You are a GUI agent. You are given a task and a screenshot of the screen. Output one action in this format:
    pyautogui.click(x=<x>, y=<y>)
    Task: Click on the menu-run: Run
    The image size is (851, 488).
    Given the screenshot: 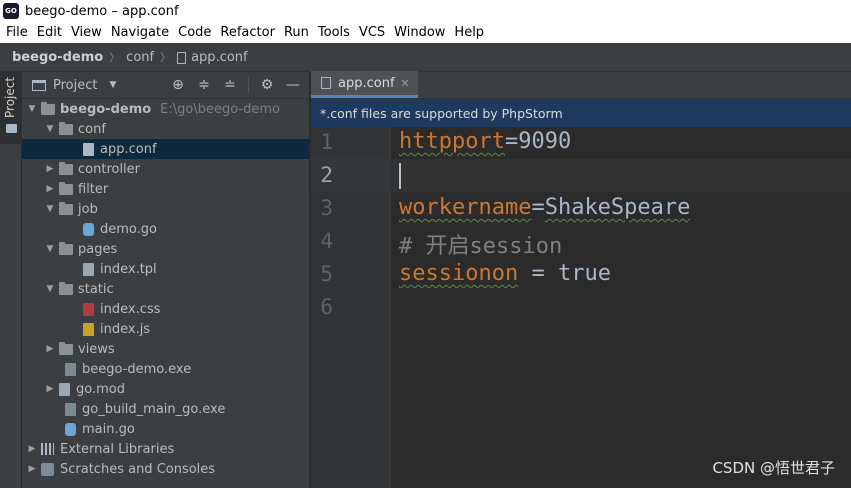 What is the action you would take?
    pyautogui.click(x=297, y=32)
    